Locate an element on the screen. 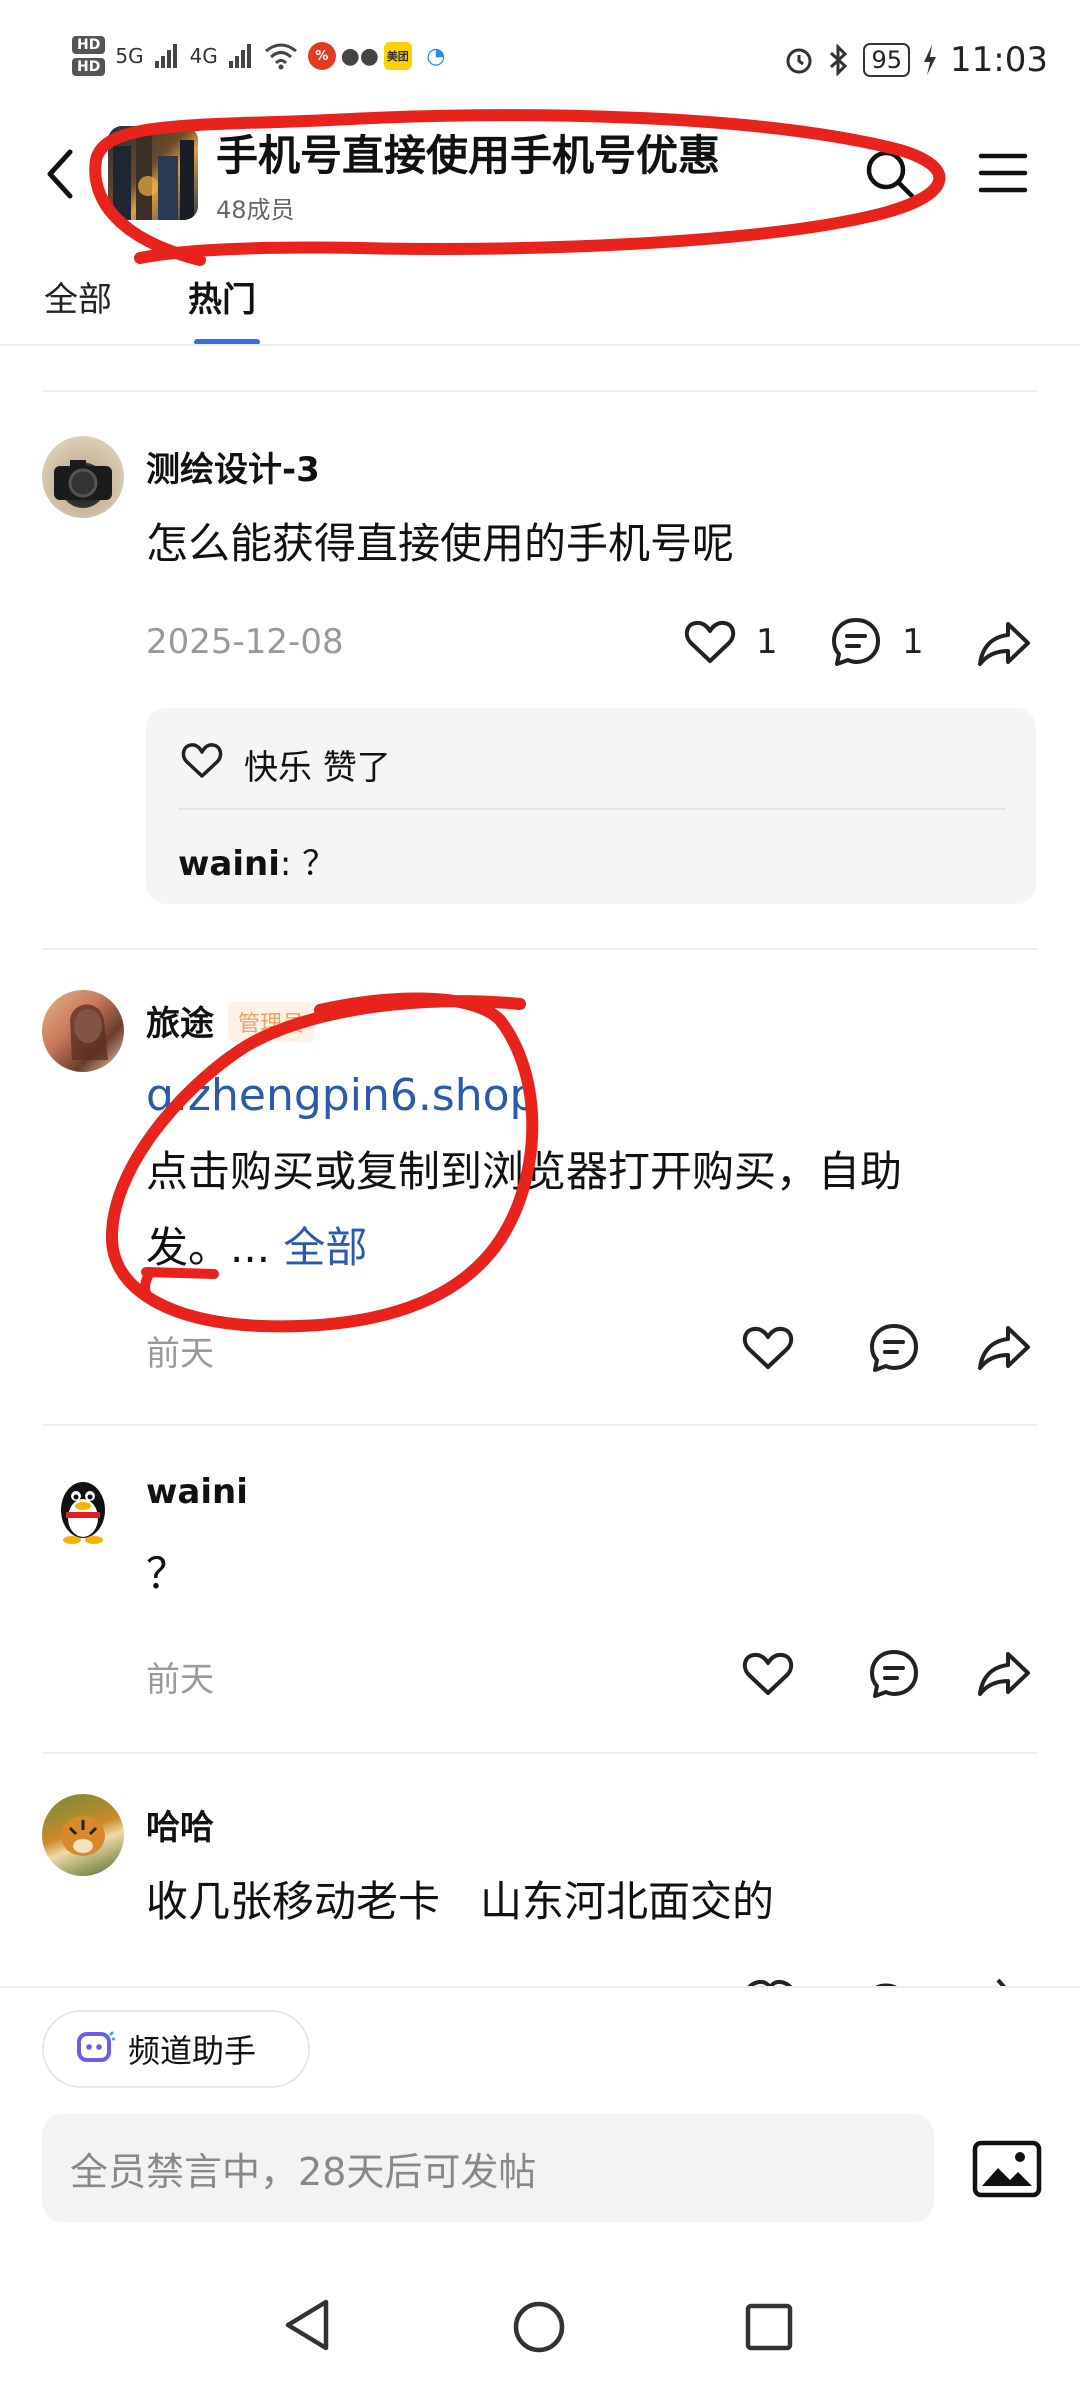 The width and height of the screenshot is (1080, 2390). tab-hot: 热门 is located at coordinates (222, 296).